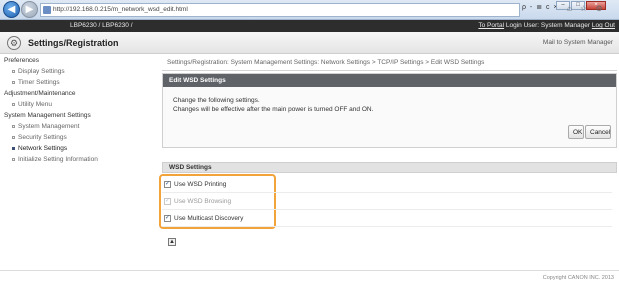 Image resolution: width=619 pixels, height=297 pixels. Describe the element at coordinates (11, 9) in the screenshot. I see `back-arrow-icon: ◀` at that location.